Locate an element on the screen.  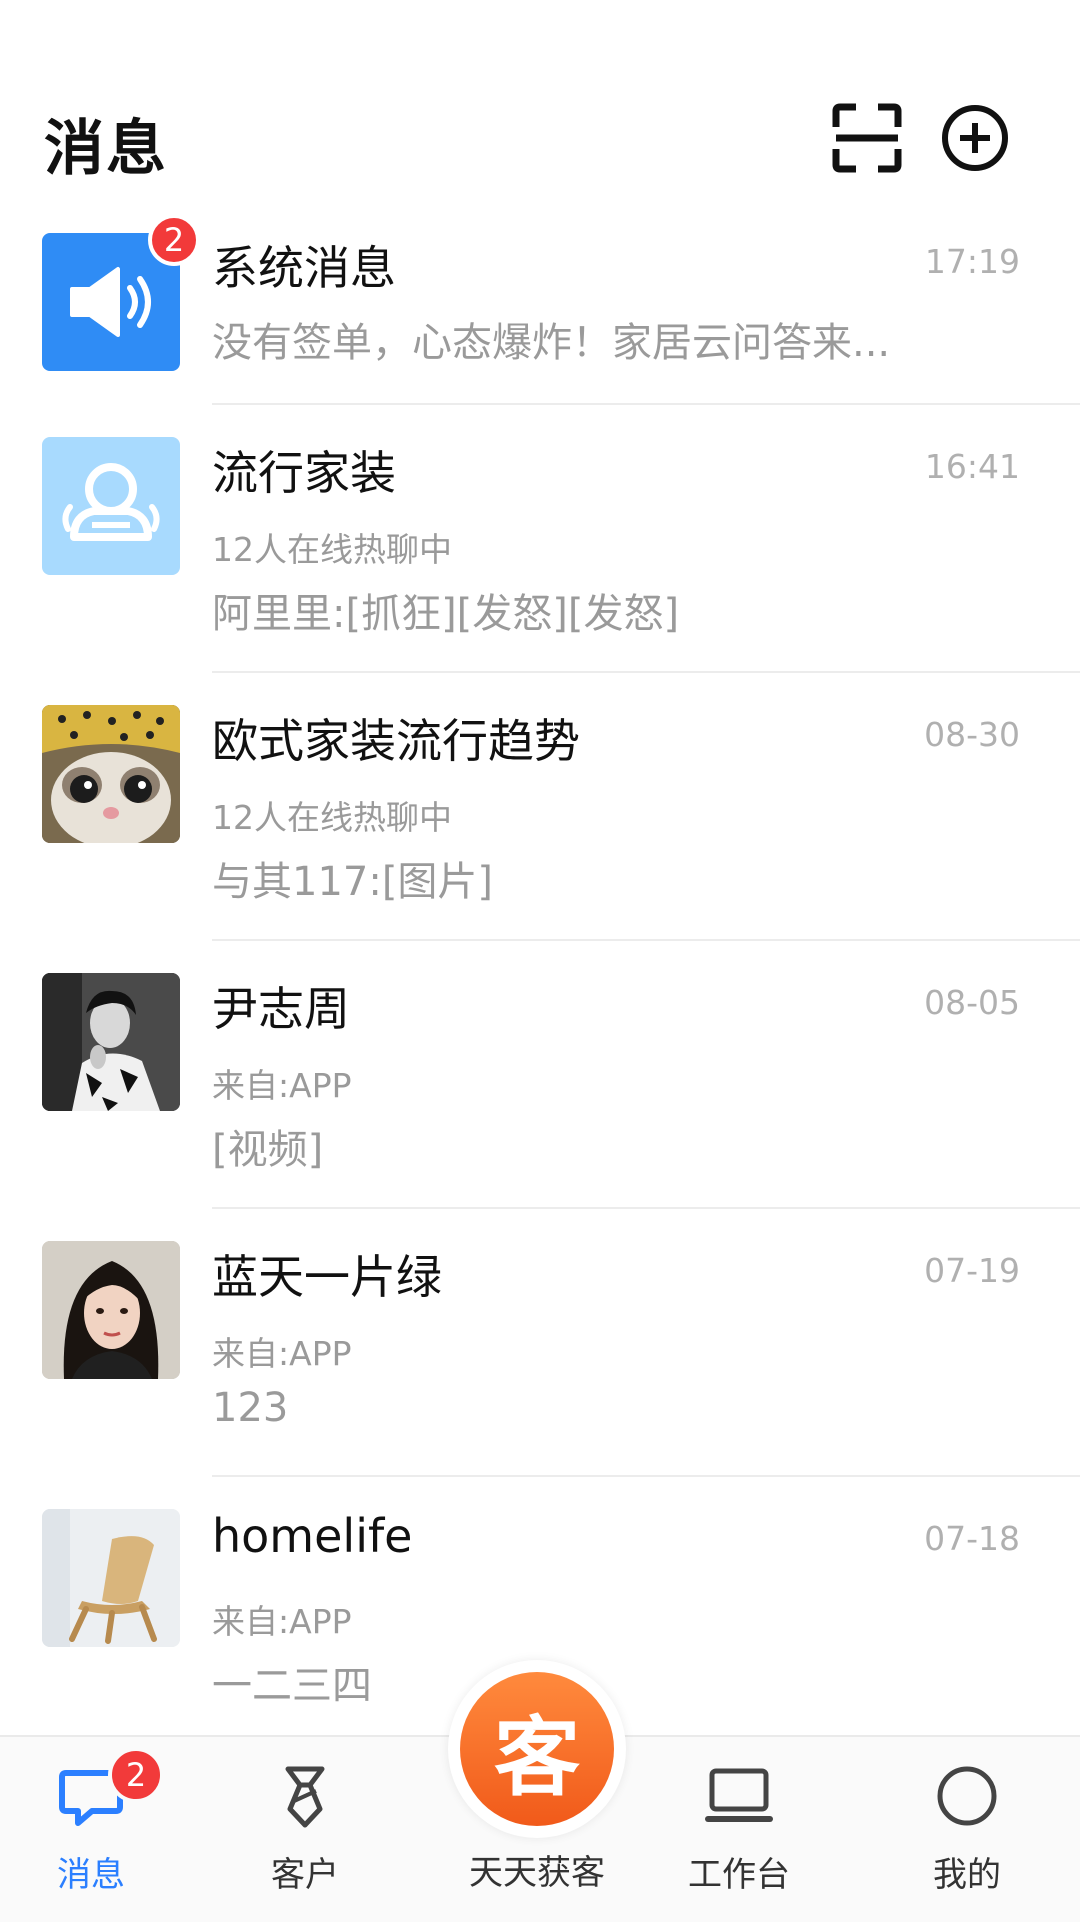
tab-badge: 2 is located at coordinates (136, 1775).